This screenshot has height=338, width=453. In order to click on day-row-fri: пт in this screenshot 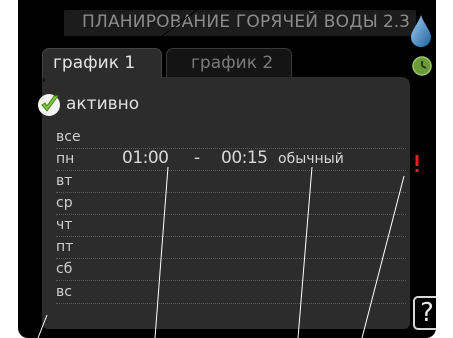, I will do `click(231, 248)`.